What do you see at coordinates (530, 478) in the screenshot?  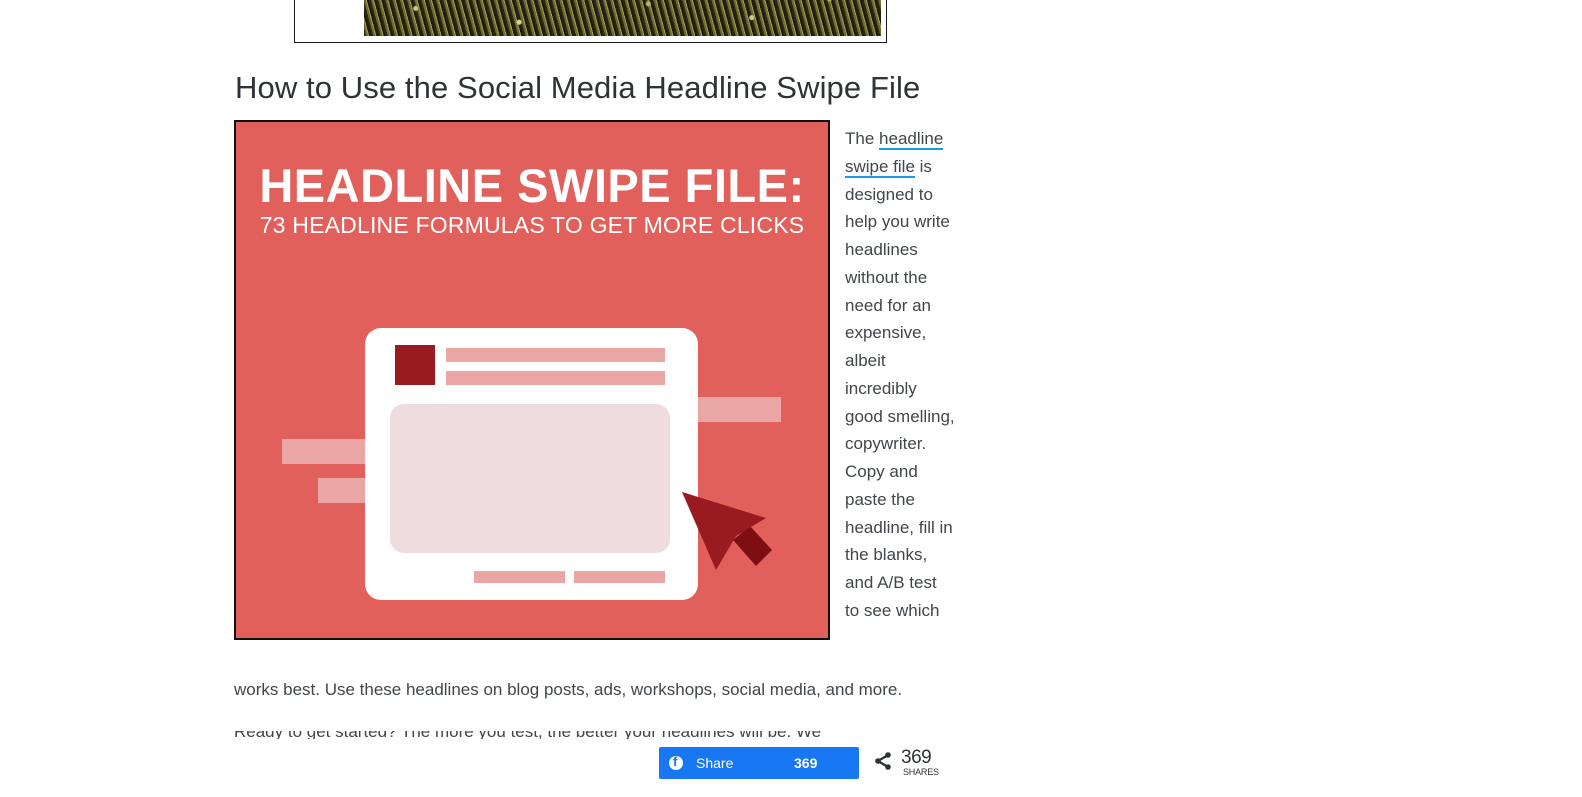 I see `content-area` at bounding box center [530, 478].